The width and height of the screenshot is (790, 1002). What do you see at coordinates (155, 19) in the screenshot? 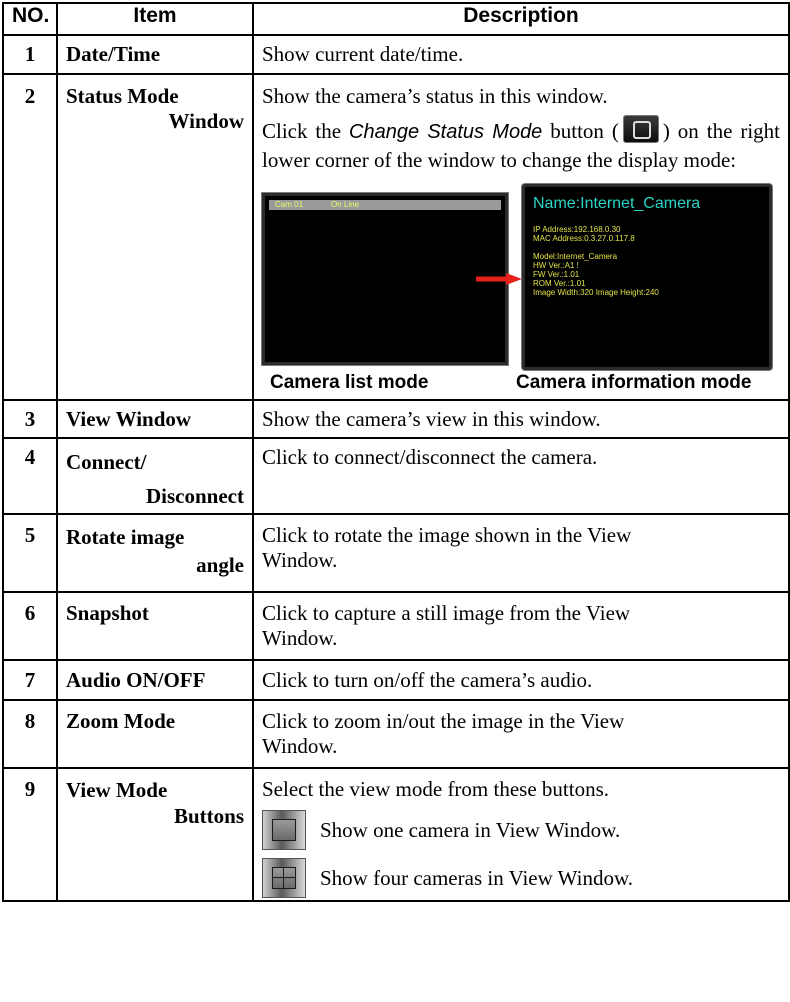
I see `header-item: Item` at bounding box center [155, 19].